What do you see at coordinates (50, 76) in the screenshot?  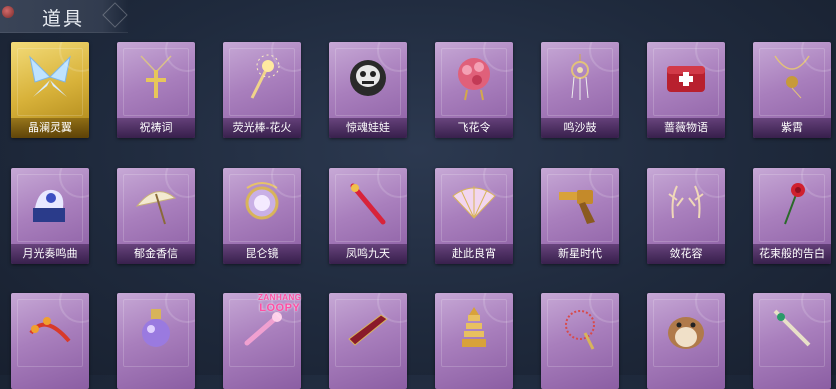 I see `crystal-wings-icon` at bounding box center [50, 76].